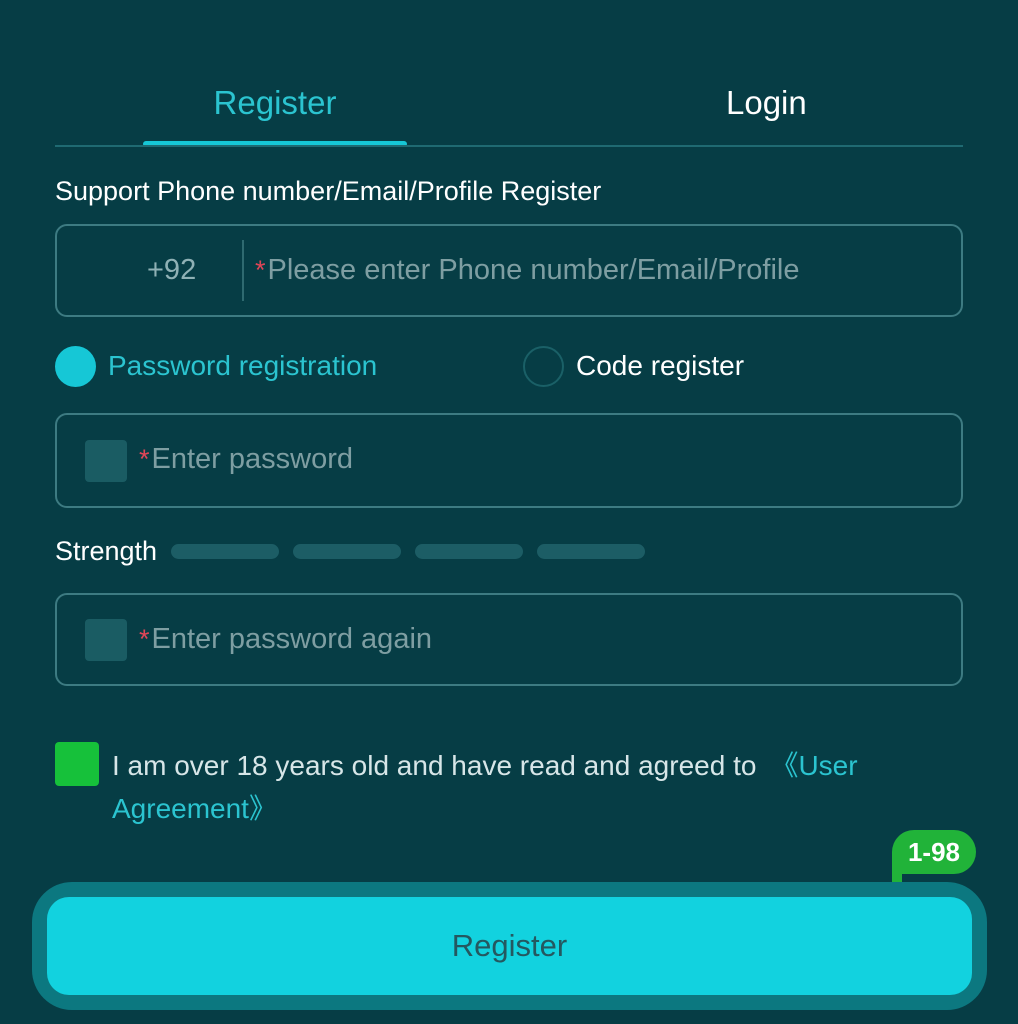 This screenshot has width=1018, height=1024. Describe the element at coordinates (509, 366) in the screenshot. I see `registration-method: Password registration Code register` at that location.